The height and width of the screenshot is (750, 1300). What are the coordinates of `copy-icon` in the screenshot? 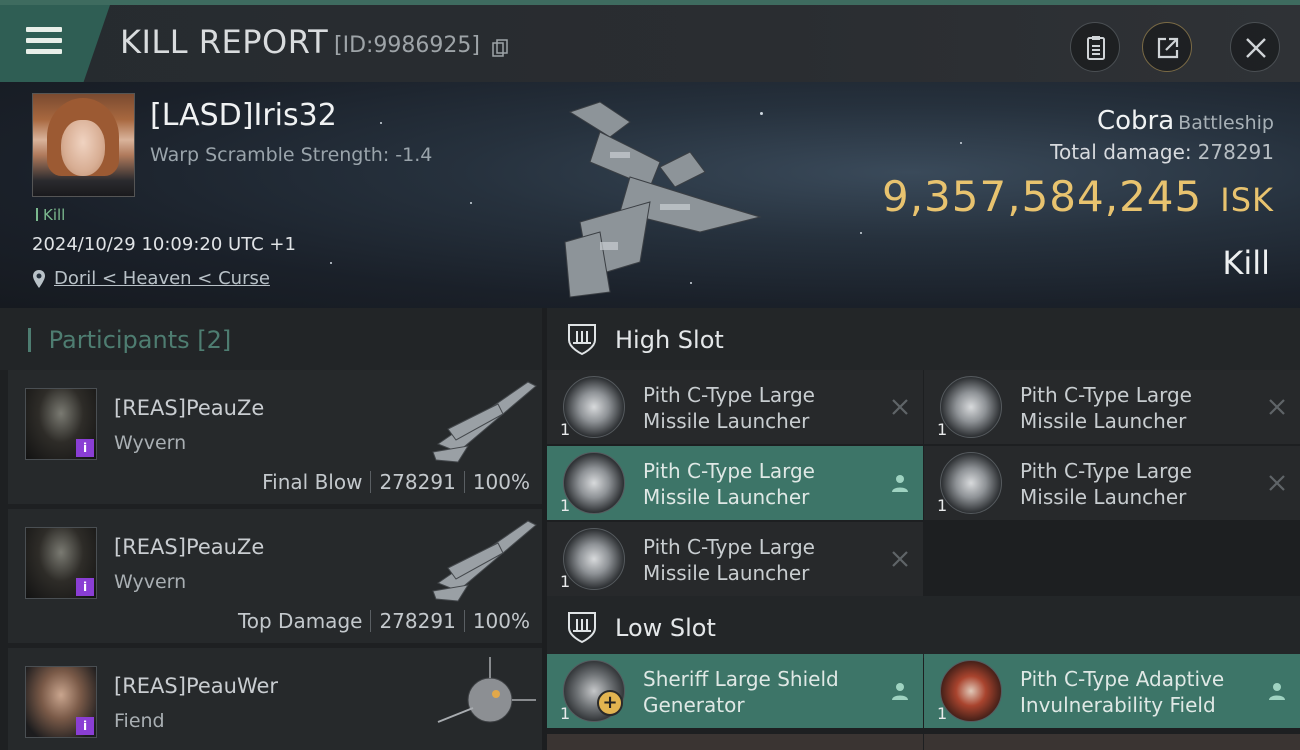 It's located at (500, 48).